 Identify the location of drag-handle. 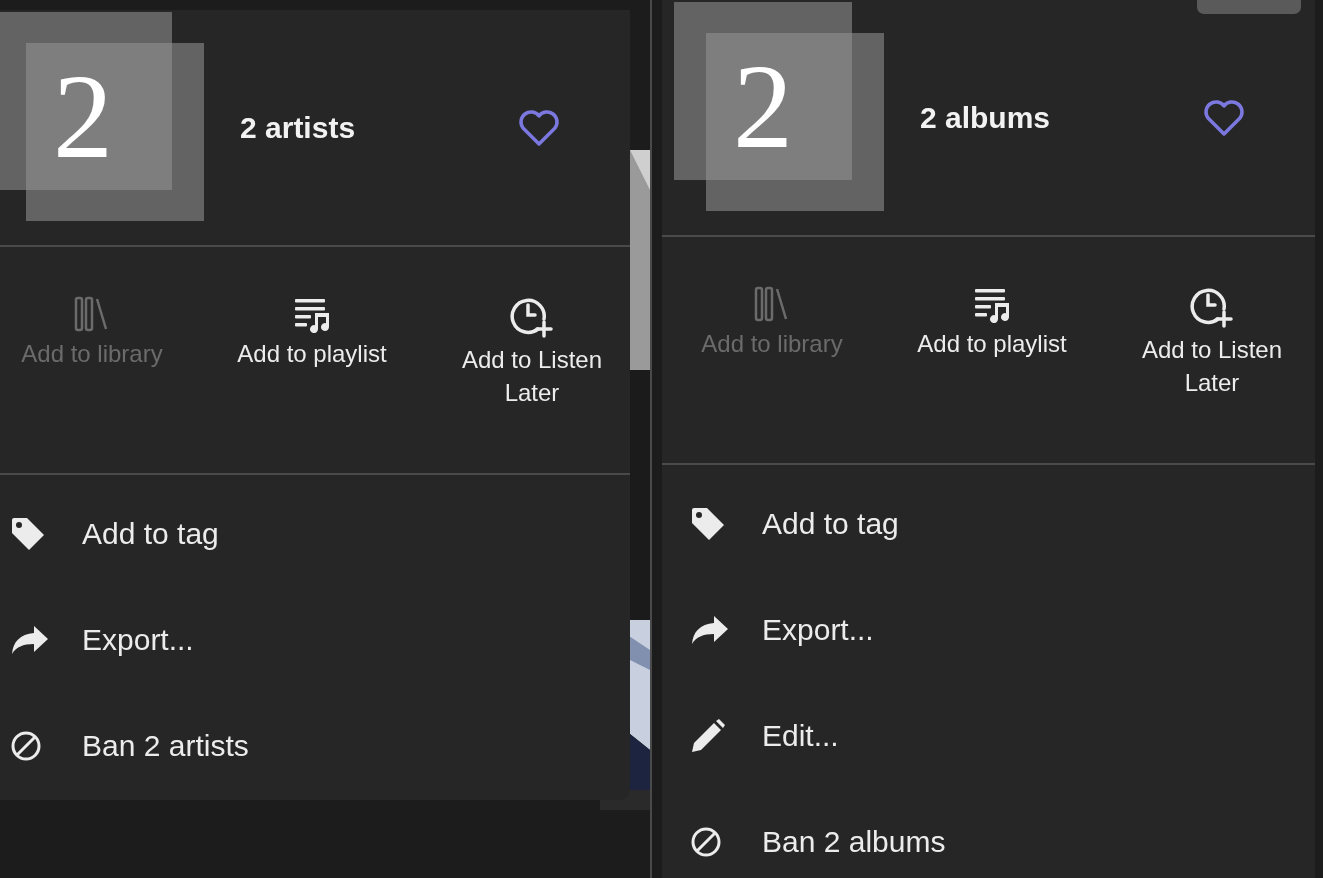
(1249, 7).